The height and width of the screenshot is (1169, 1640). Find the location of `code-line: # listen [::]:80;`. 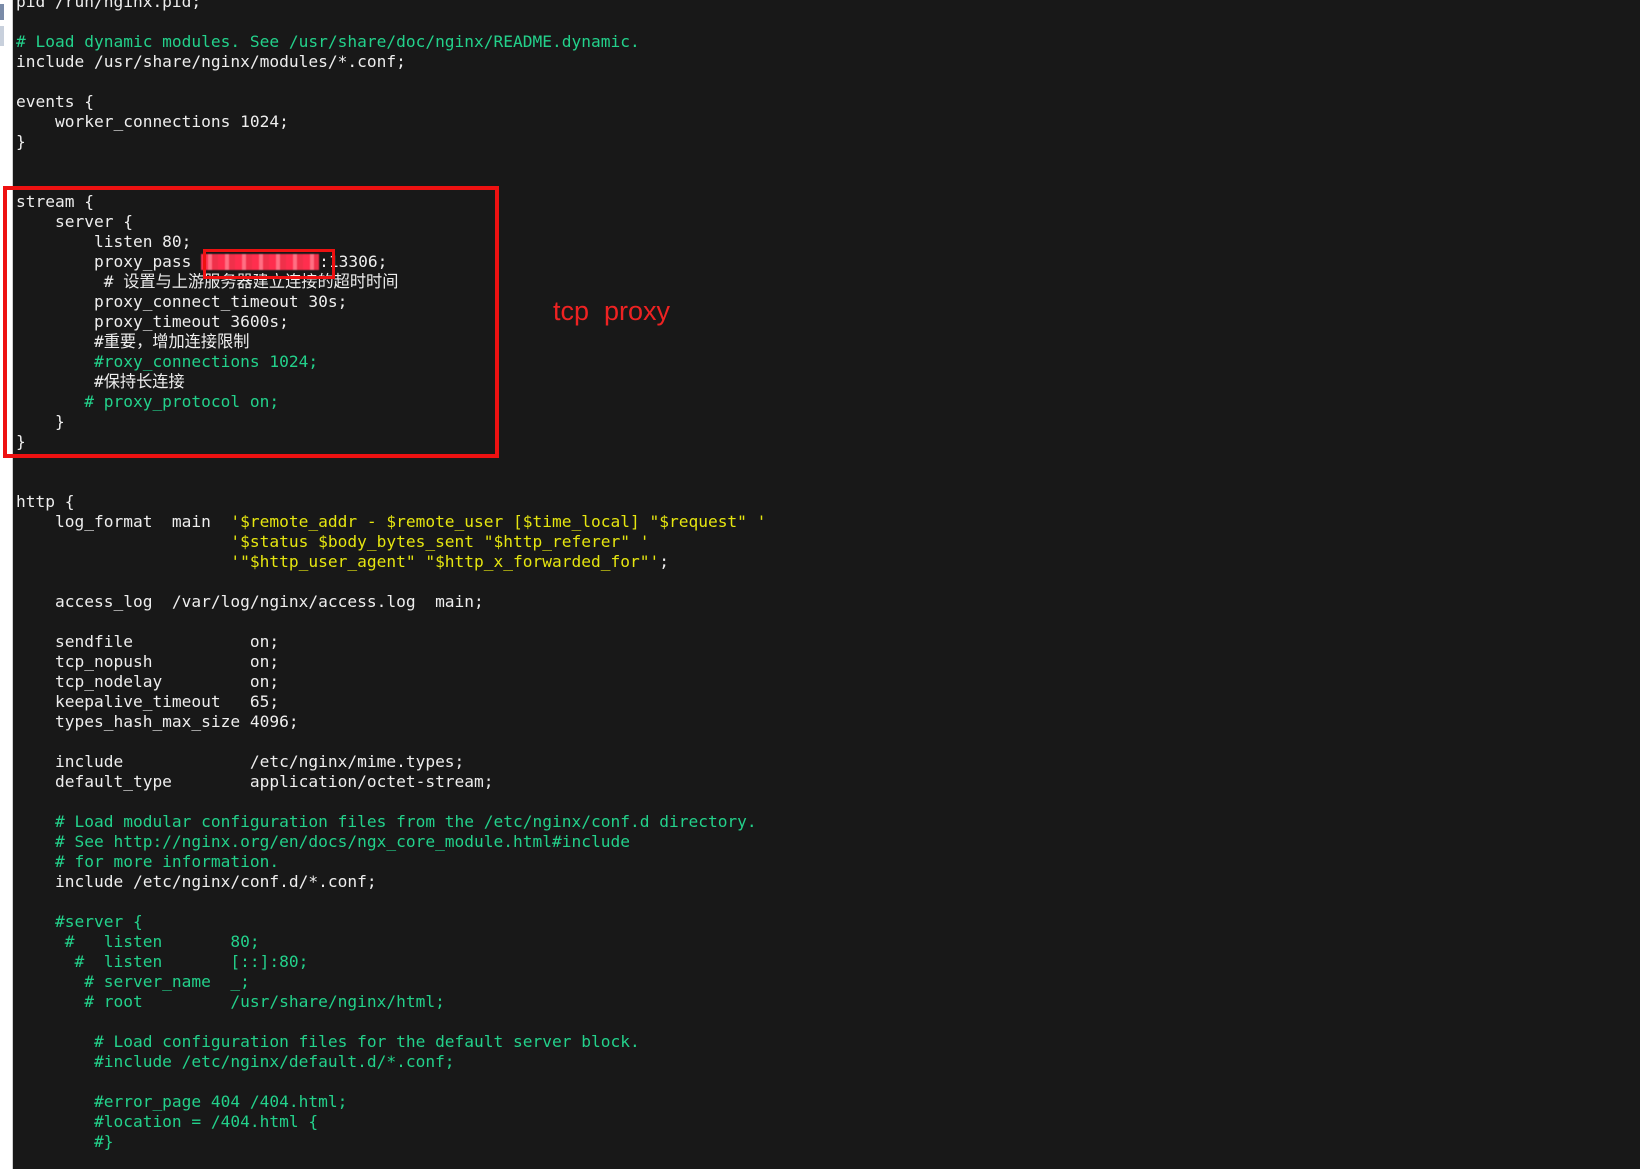

code-line: # listen [::]:80; is located at coordinates (391, 962).